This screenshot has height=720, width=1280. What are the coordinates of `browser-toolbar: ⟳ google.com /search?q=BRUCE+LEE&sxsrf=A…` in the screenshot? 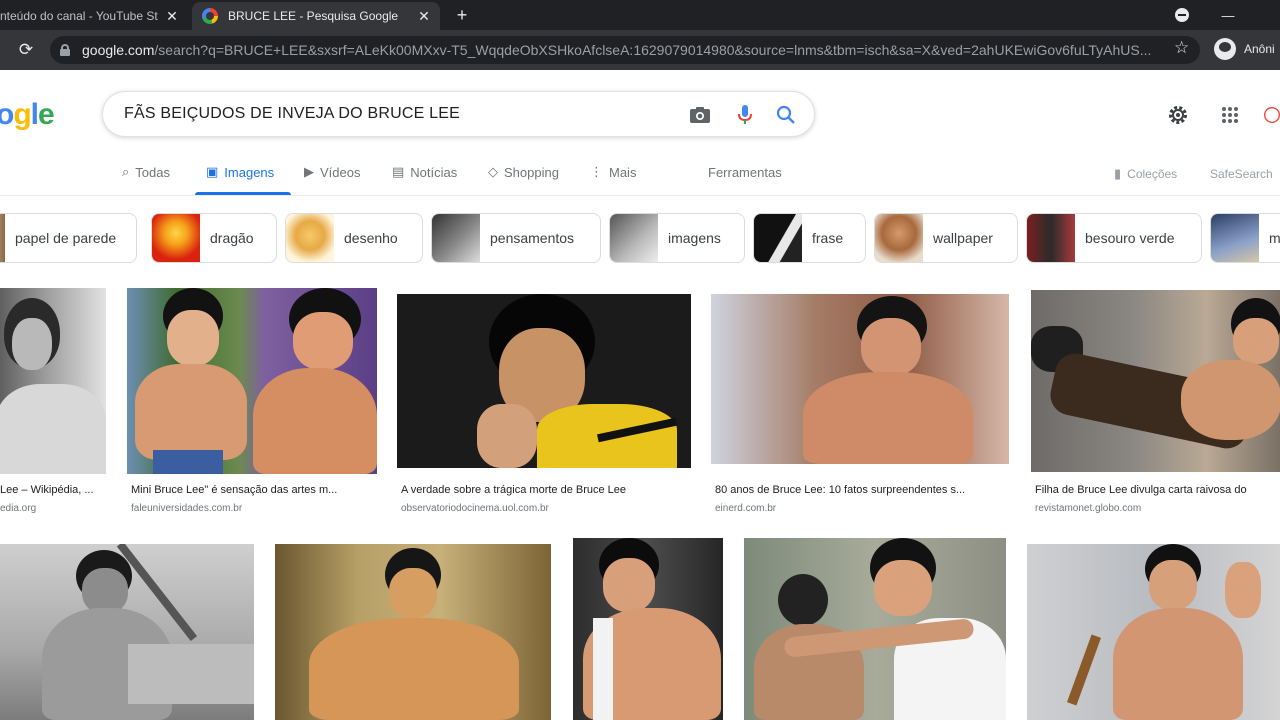 It's located at (640, 50).